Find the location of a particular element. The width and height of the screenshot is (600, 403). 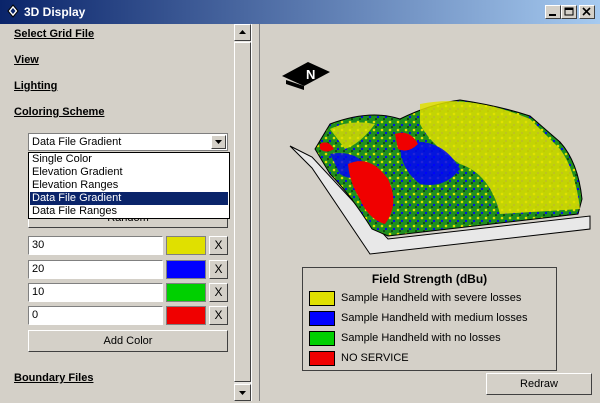

north-compass-icon: N is located at coordinates (306, 76).